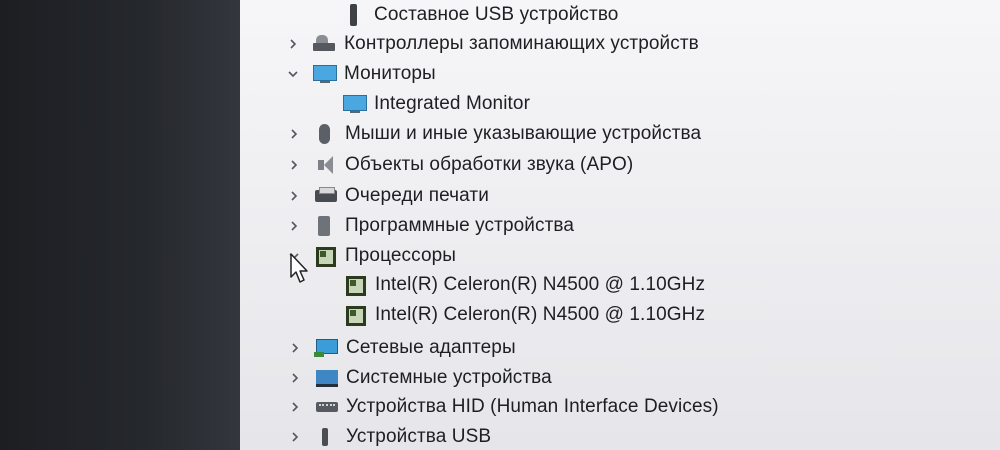  What do you see at coordinates (431, 347) in the screenshot?
I see `tree-item-label: Сетевые адаптеры` at bounding box center [431, 347].